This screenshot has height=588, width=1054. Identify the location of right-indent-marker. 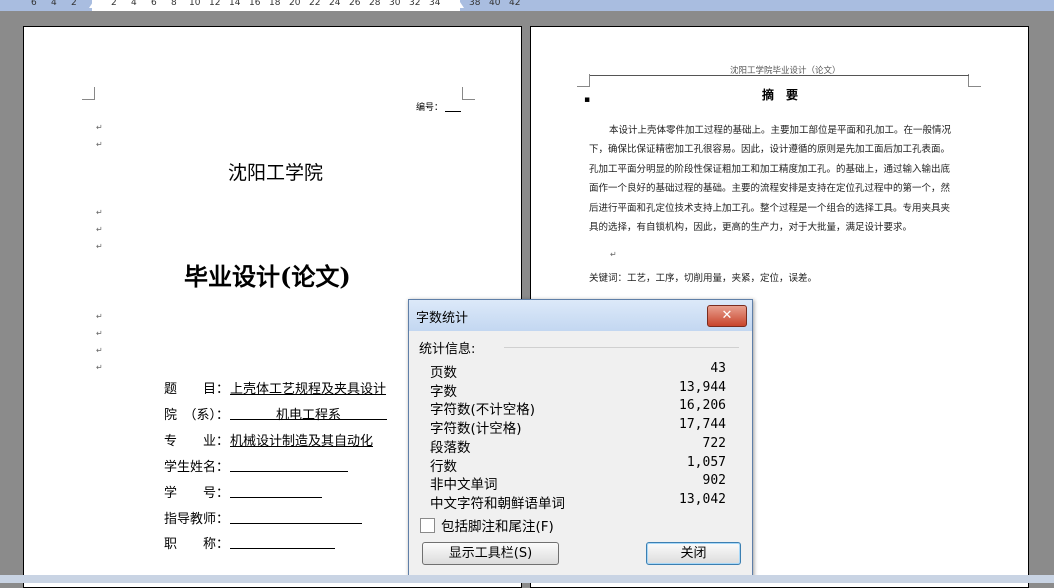
(460, 5).